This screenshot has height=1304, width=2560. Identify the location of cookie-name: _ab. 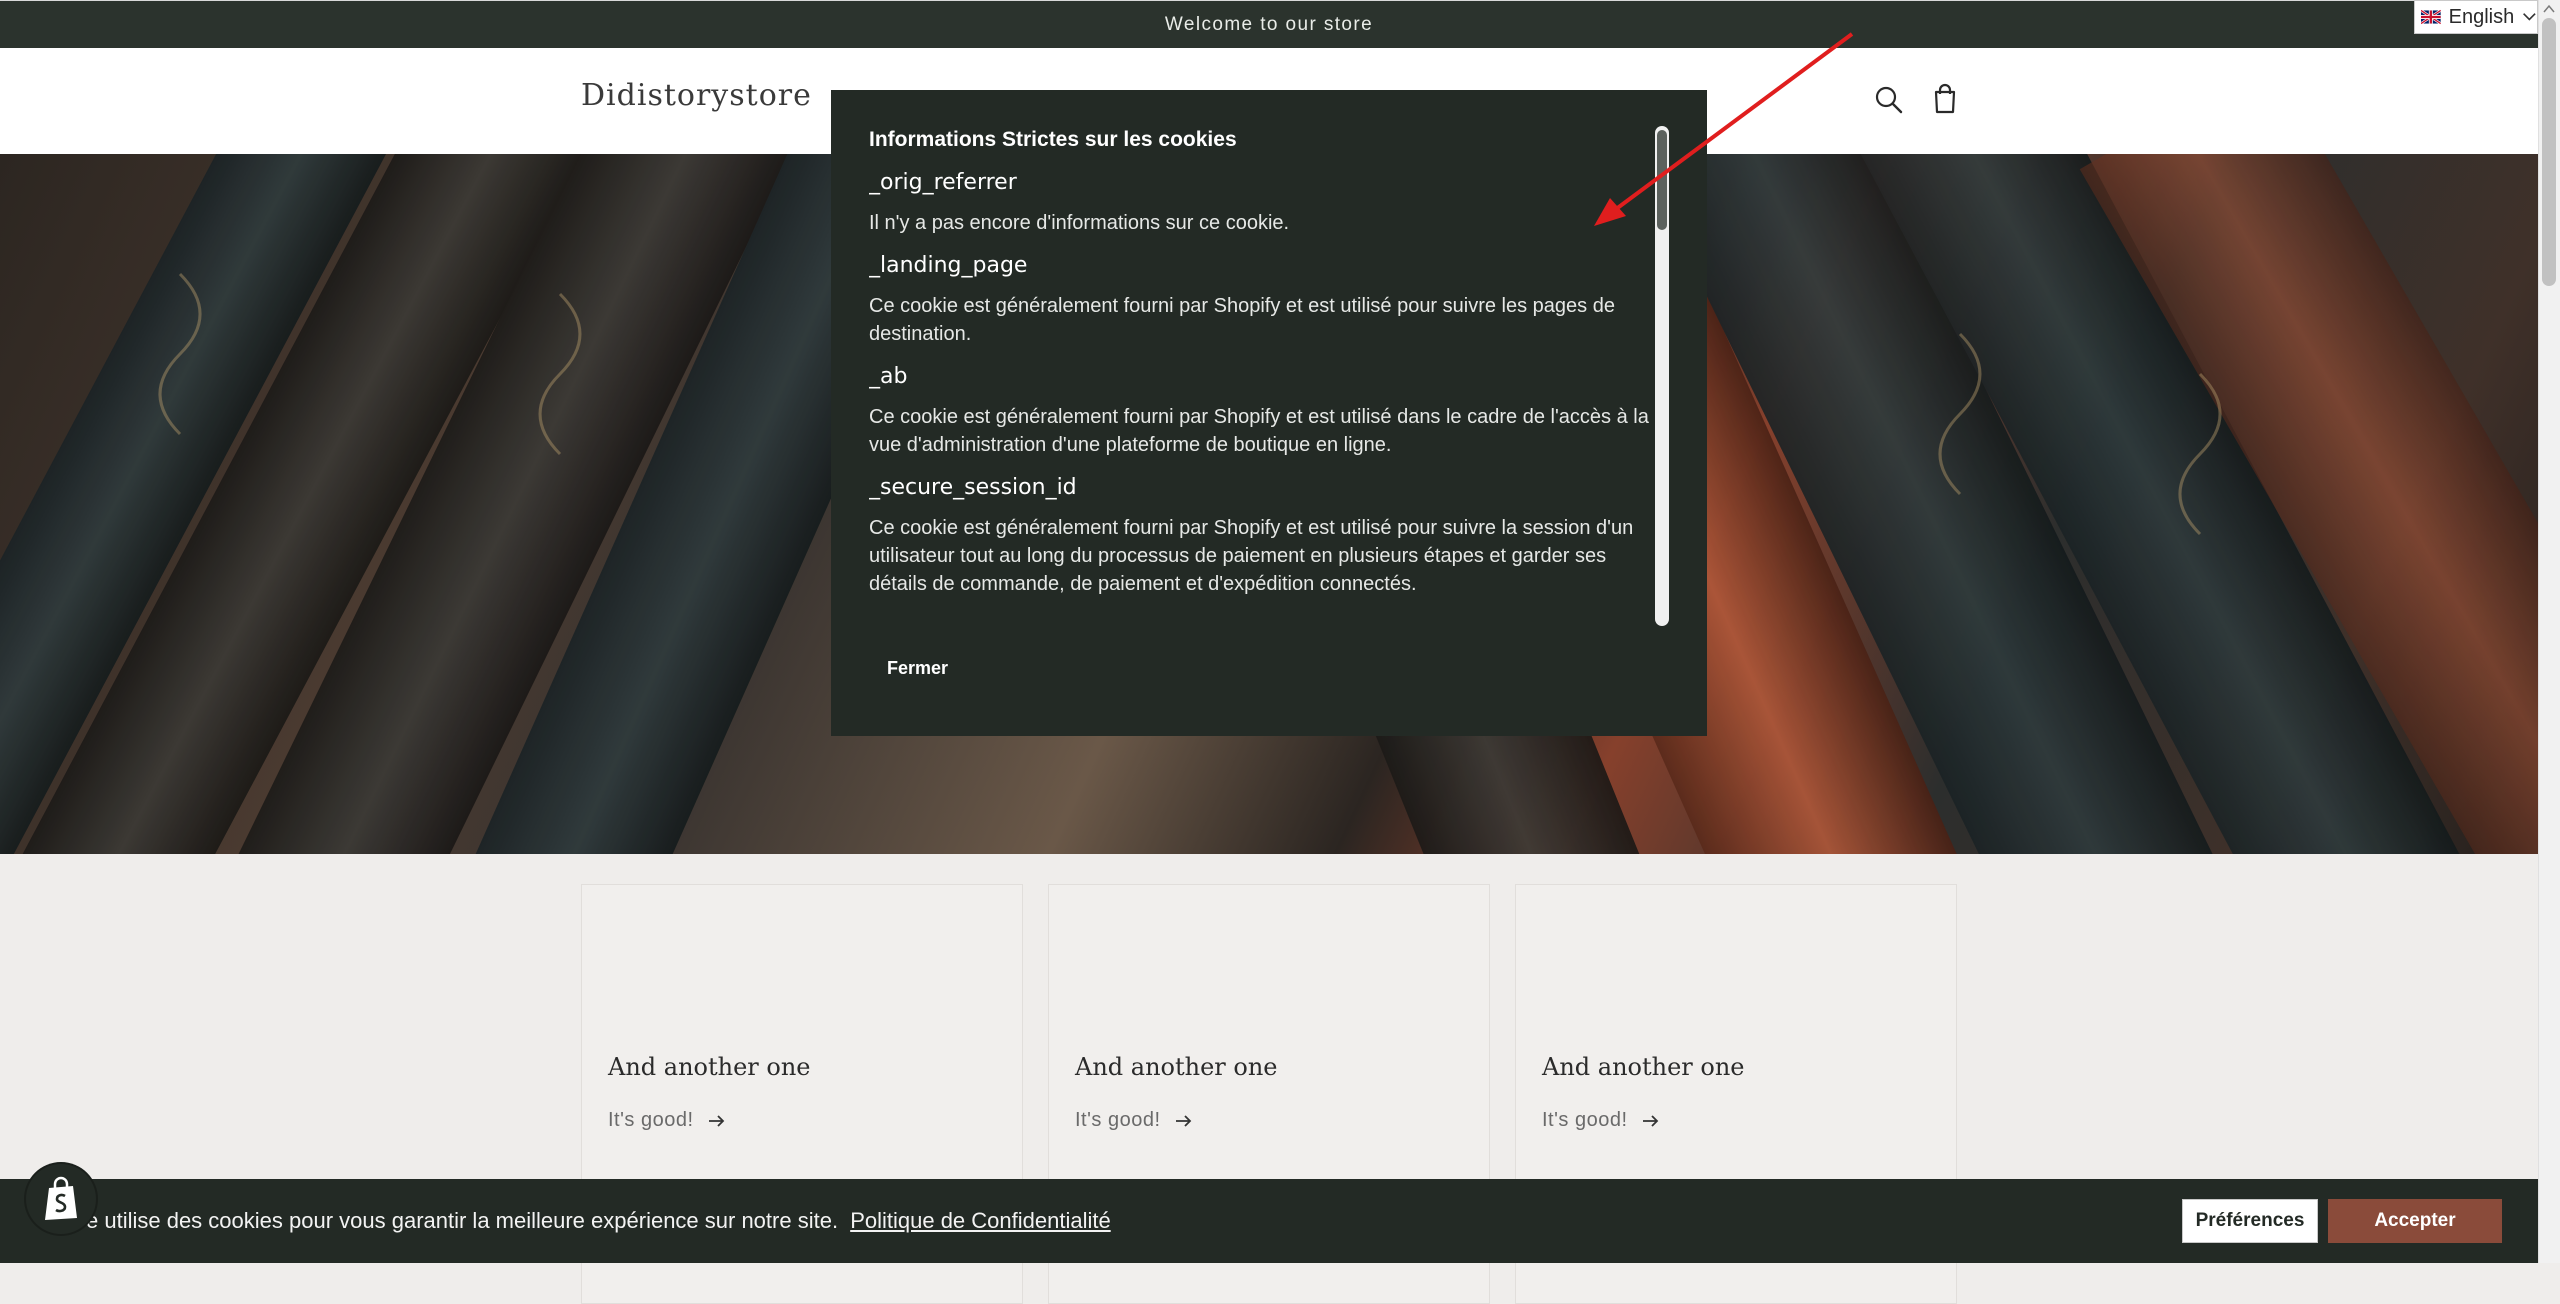
(888, 376).